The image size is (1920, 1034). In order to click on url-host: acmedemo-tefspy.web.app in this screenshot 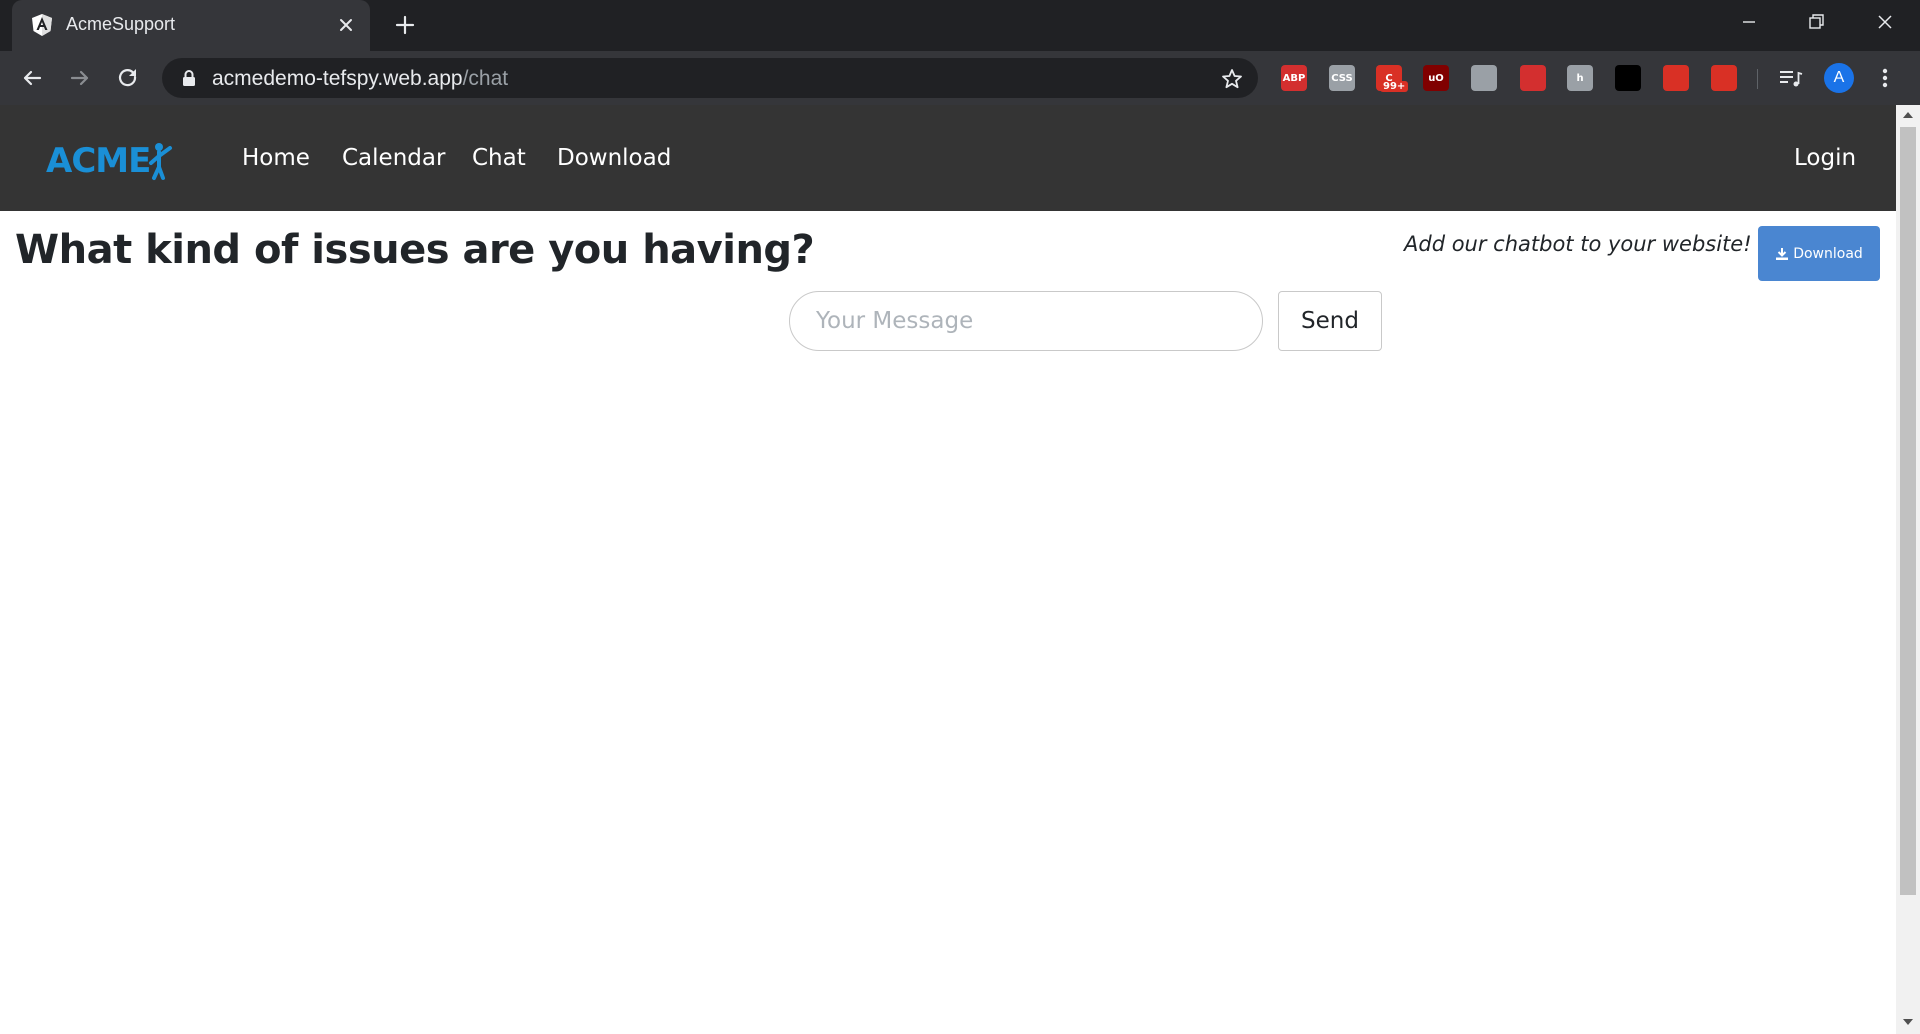, I will do `click(337, 78)`.